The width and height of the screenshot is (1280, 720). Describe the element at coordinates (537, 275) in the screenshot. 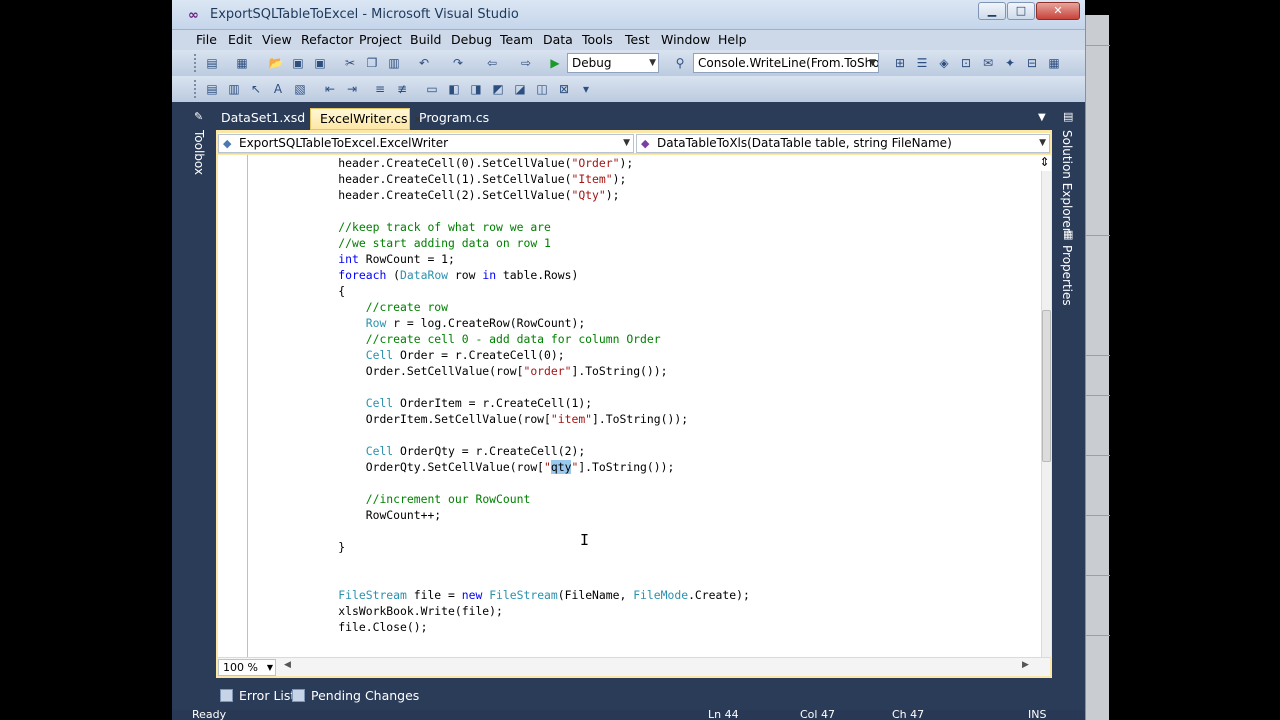

I see `code-token: table.Rows)` at that location.